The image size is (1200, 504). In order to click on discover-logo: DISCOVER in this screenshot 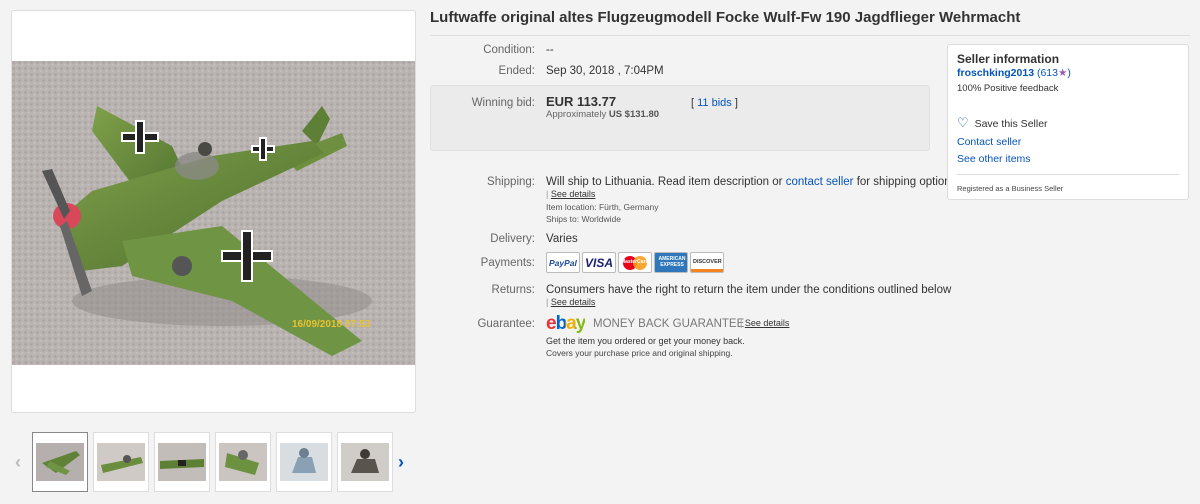, I will do `click(707, 262)`.